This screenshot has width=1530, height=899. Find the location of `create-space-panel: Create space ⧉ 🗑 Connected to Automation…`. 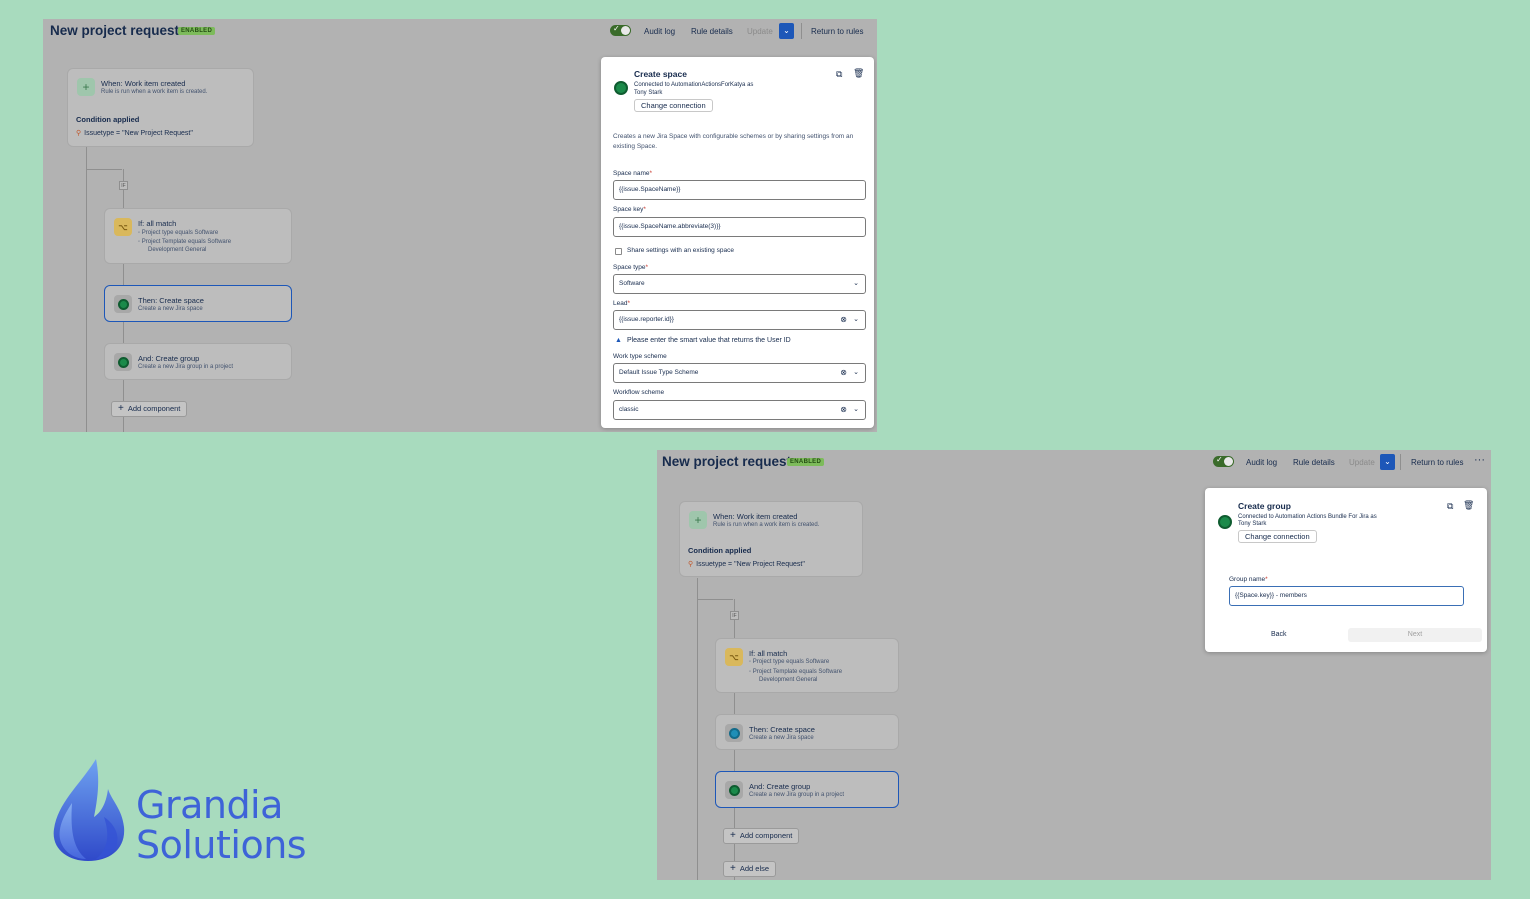

create-space-panel: Create space ⧉ 🗑 Connected to Automation… is located at coordinates (737, 242).